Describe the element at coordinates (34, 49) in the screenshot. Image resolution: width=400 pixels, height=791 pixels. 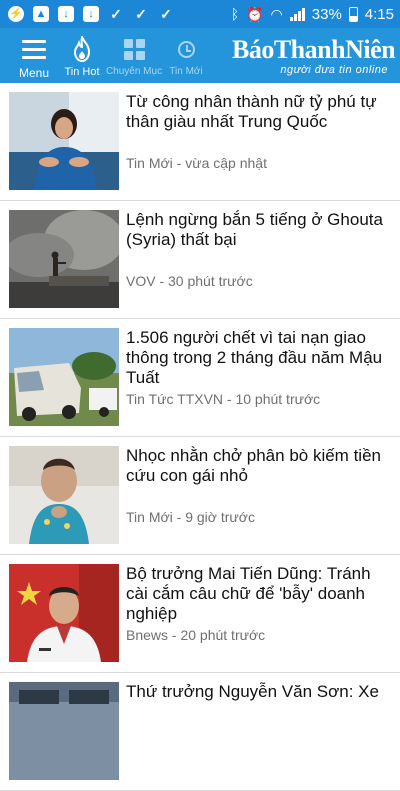
I see `hamburger-icon` at that location.